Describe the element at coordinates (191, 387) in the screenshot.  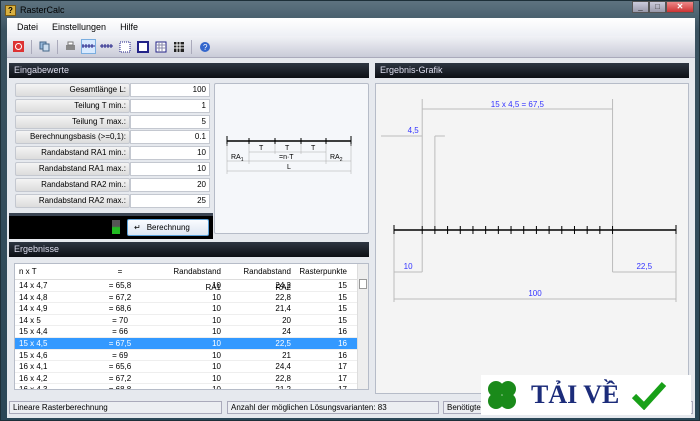
I see `table-row: 16 x 4,3 = 68,8 10 21,2 17` at that location.